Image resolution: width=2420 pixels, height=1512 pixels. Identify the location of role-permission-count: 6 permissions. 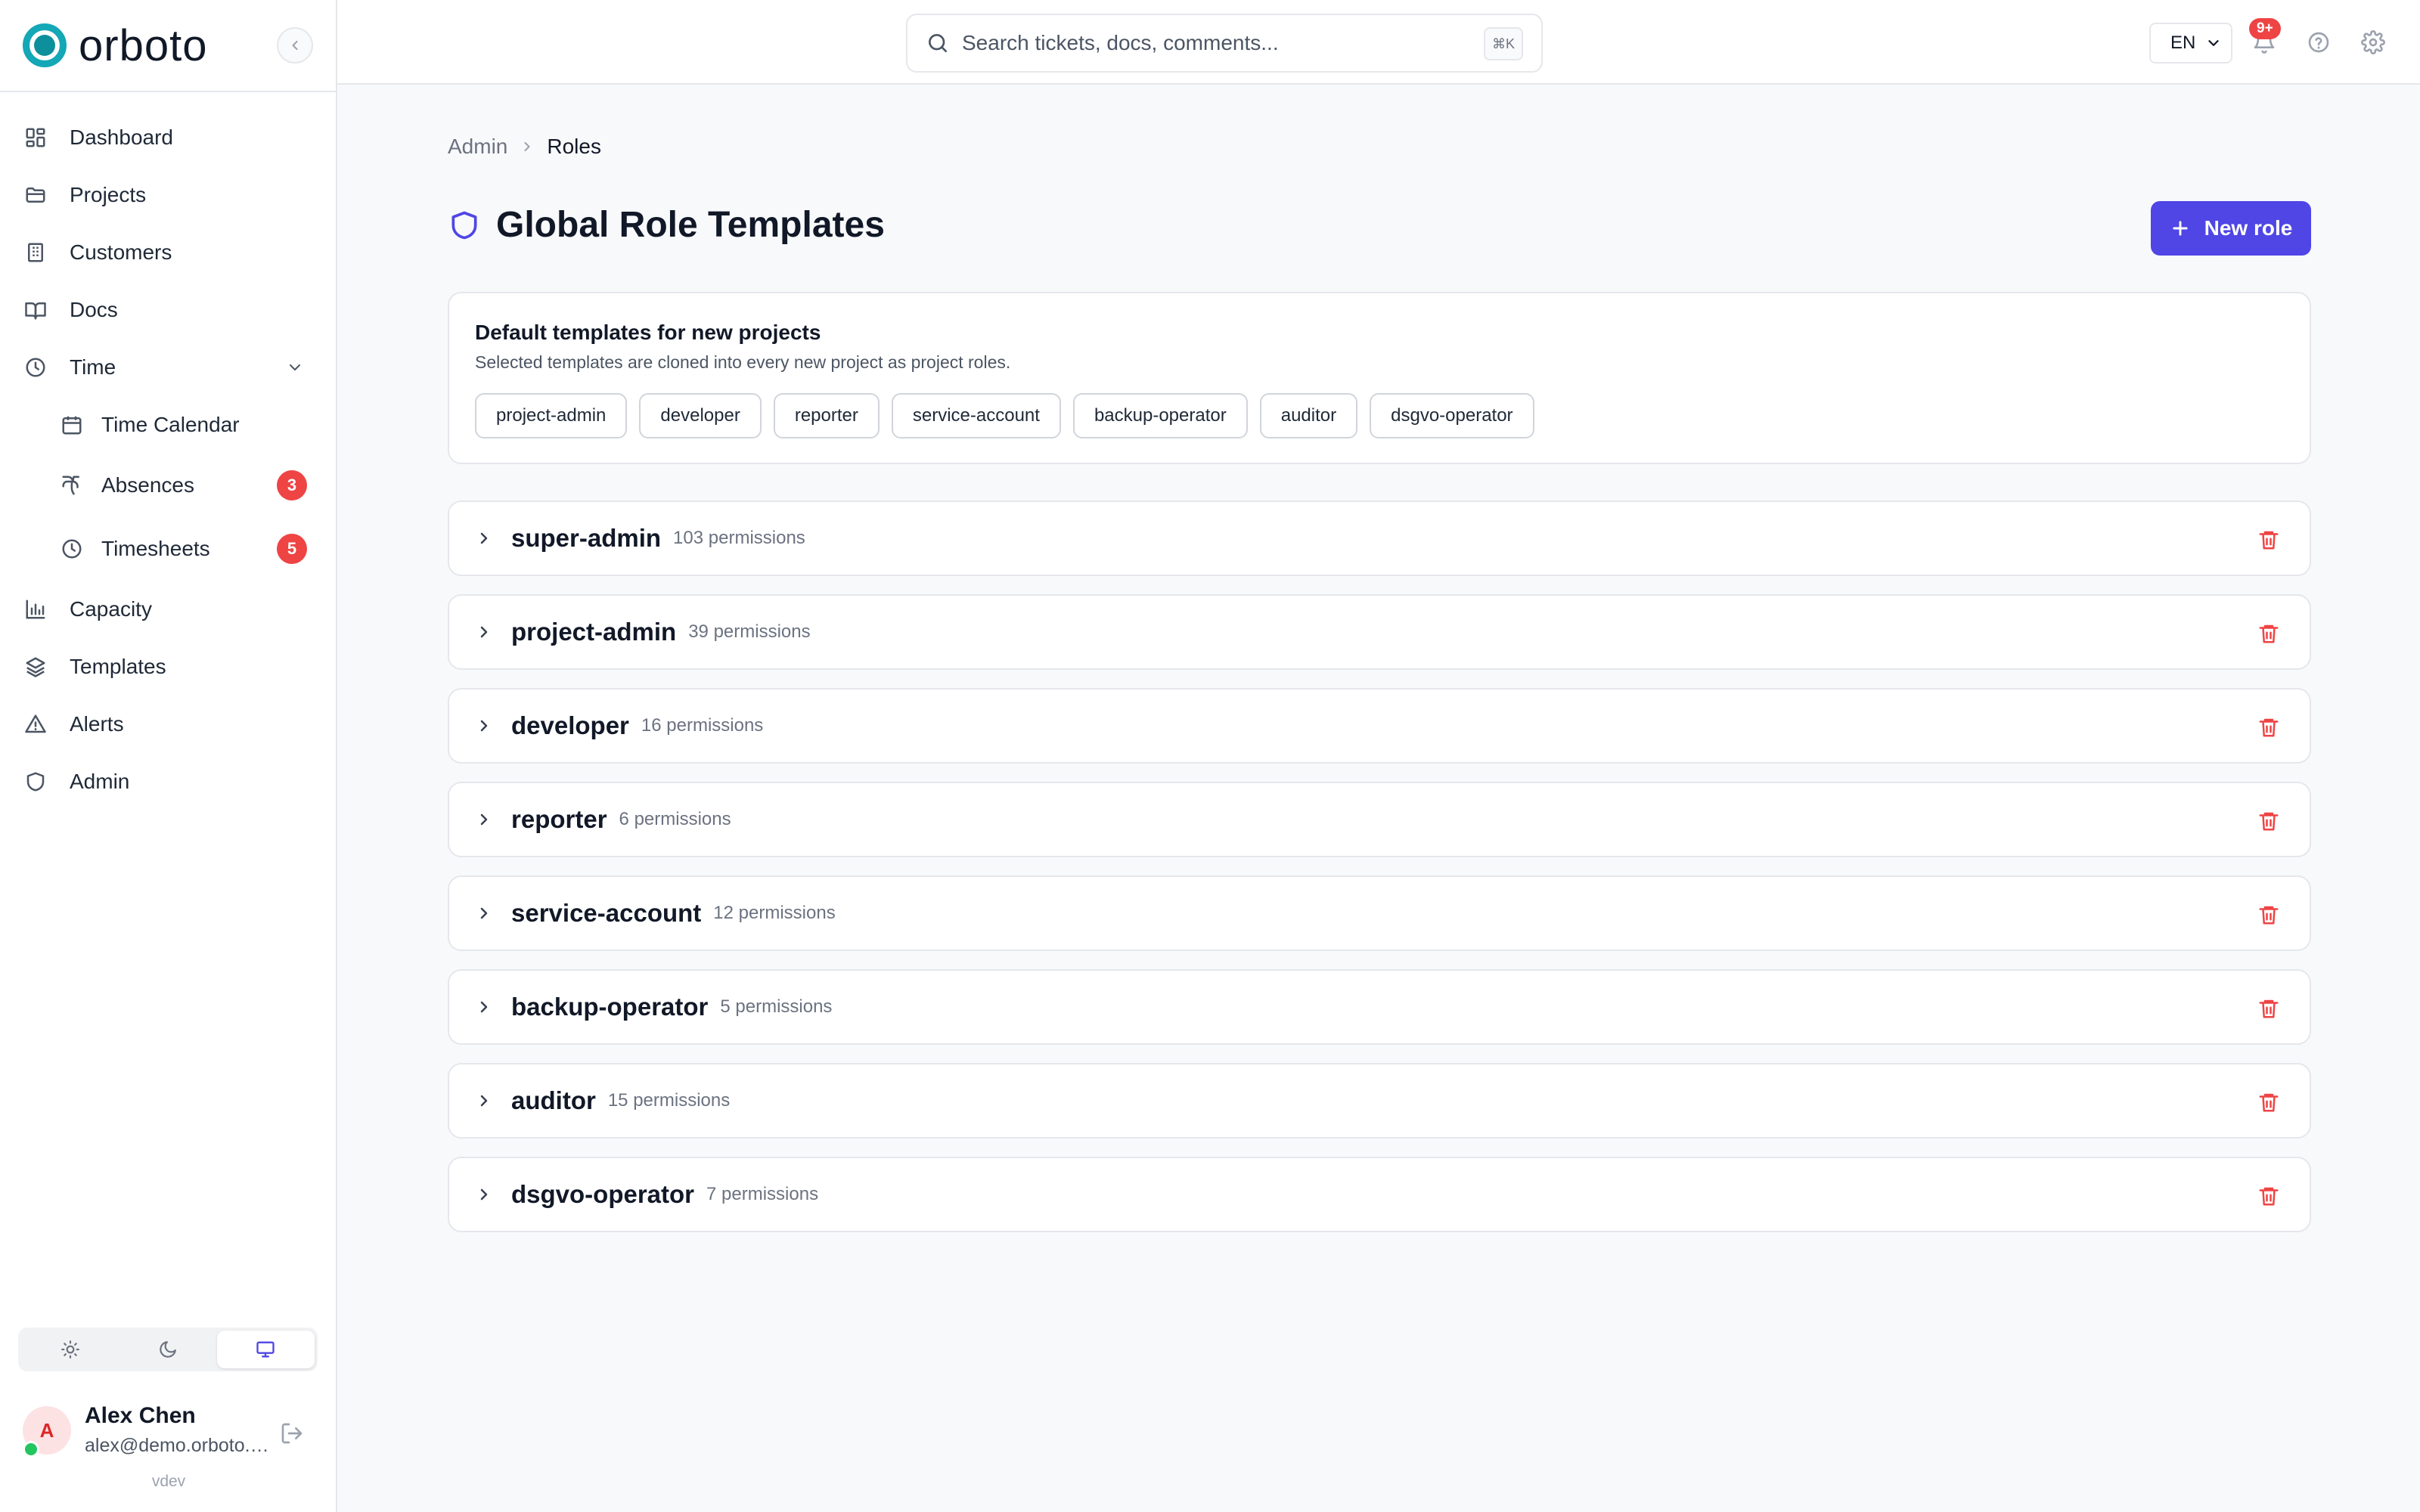
(675, 819).